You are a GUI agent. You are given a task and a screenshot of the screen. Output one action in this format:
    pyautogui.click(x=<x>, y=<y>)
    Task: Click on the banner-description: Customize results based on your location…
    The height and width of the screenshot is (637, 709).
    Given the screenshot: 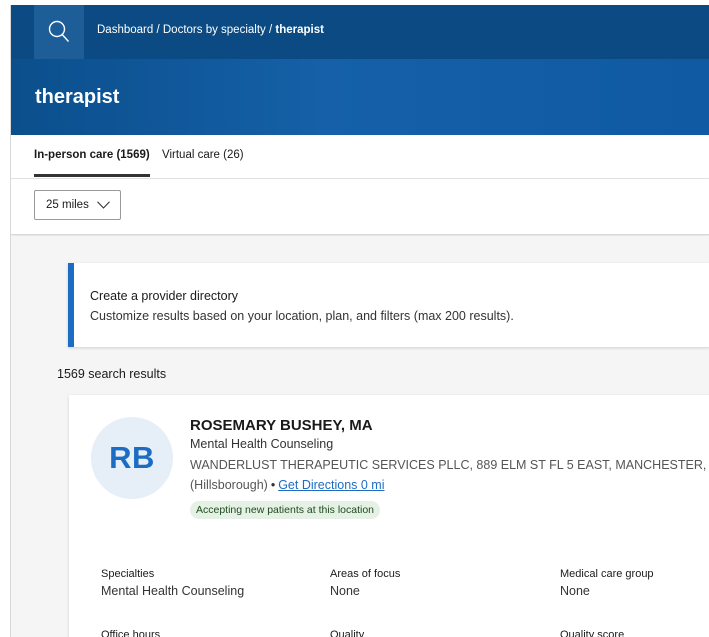 What is the action you would take?
    pyautogui.click(x=302, y=316)
    